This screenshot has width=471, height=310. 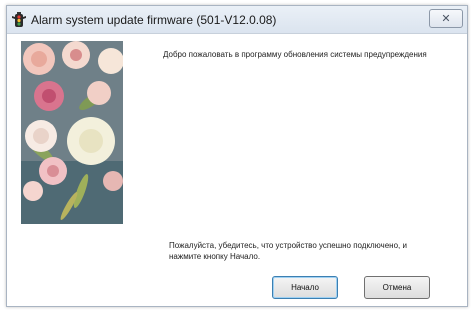 I want to click on cancel-button: Отмена, so click(x=397, y=287).